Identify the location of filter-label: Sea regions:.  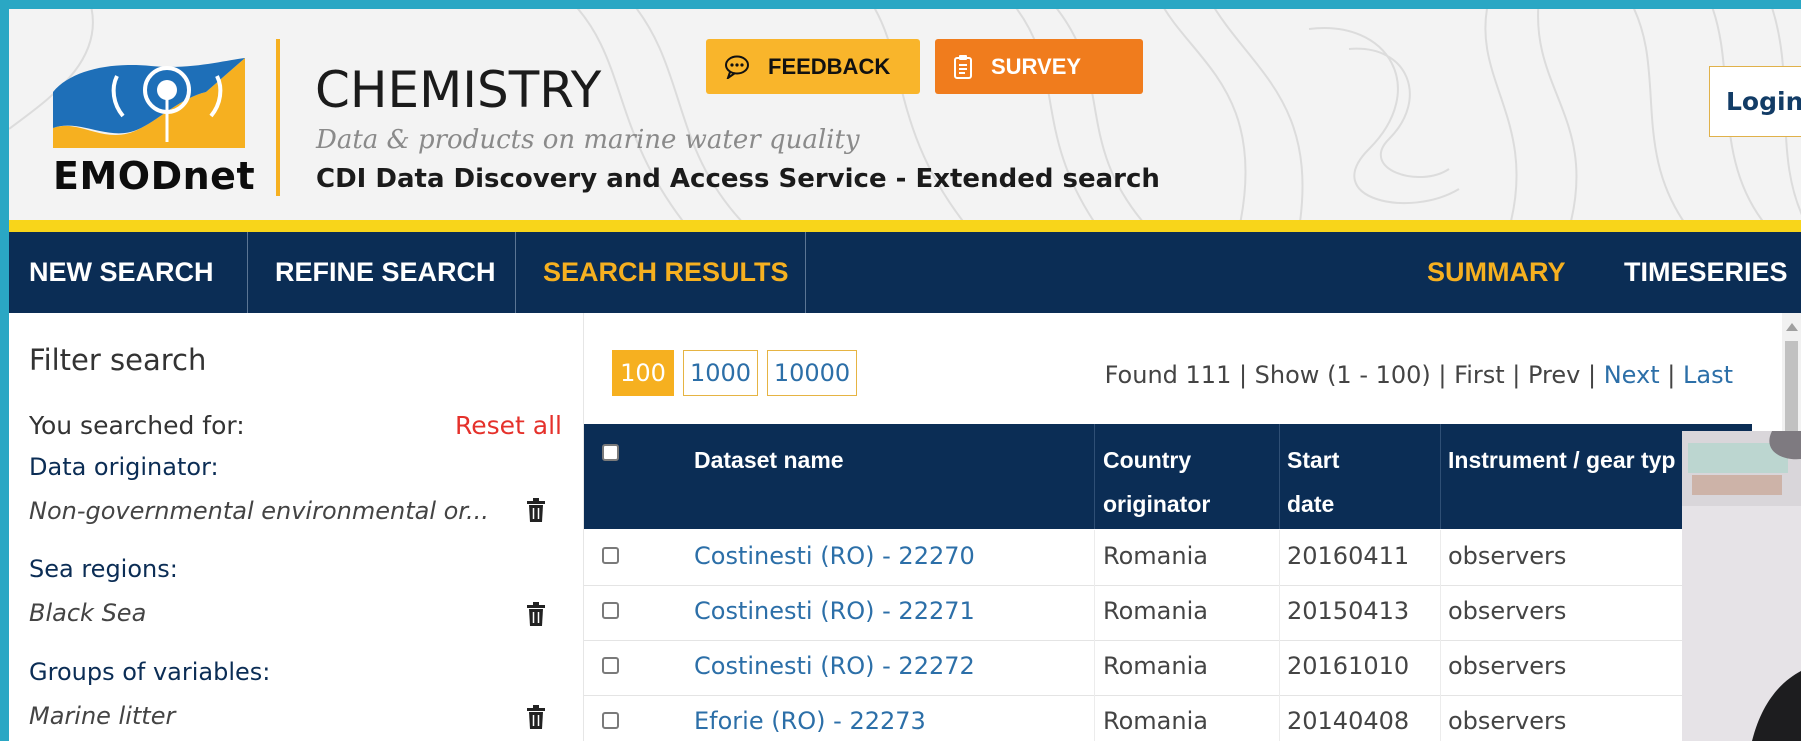
(103, 569).